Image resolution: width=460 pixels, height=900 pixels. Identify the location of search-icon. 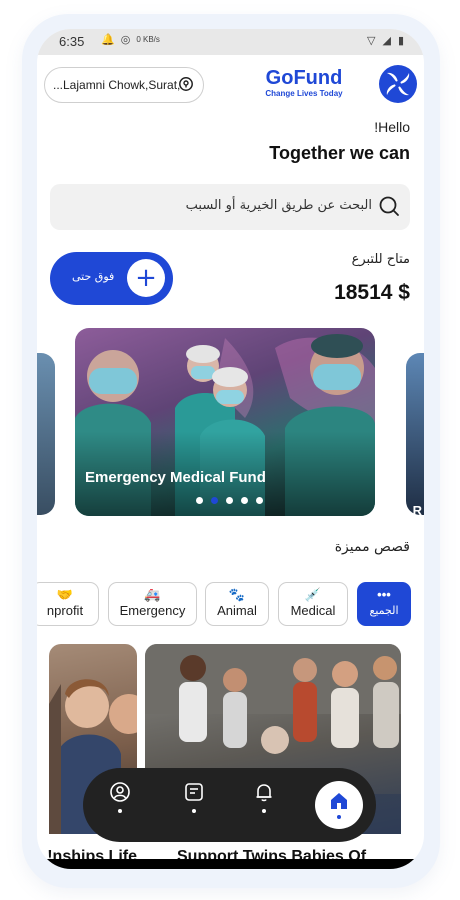
(389, 206).